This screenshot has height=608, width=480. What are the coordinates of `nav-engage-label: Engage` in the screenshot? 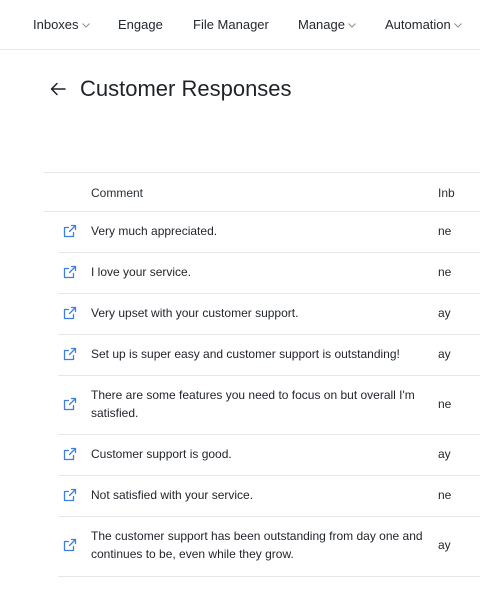 It's located at (140, 24).